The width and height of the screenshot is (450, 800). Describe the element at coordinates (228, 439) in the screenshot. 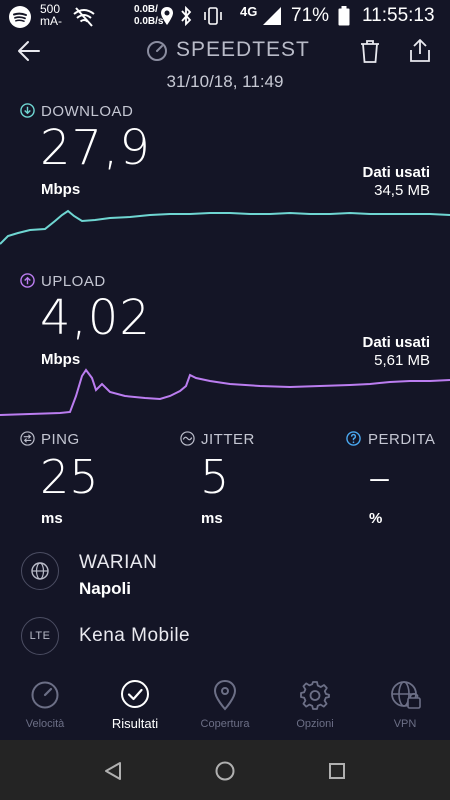

I see `jitter-label: JITTER` at that location.